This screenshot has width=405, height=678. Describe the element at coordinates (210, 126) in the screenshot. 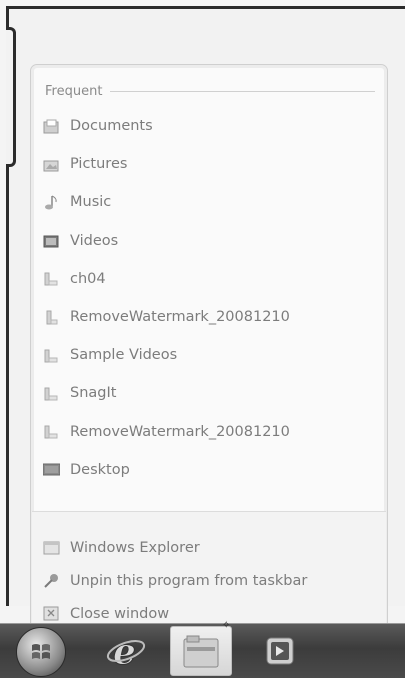

I see `jumplist-item-documents: Documents` at that location.